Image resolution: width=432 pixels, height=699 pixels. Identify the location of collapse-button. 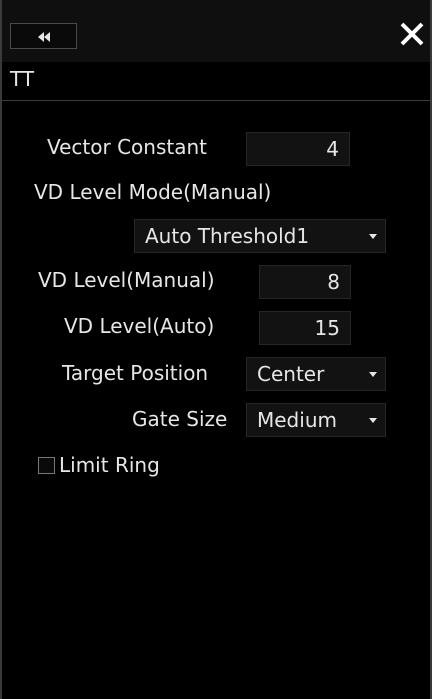
(43, 36).